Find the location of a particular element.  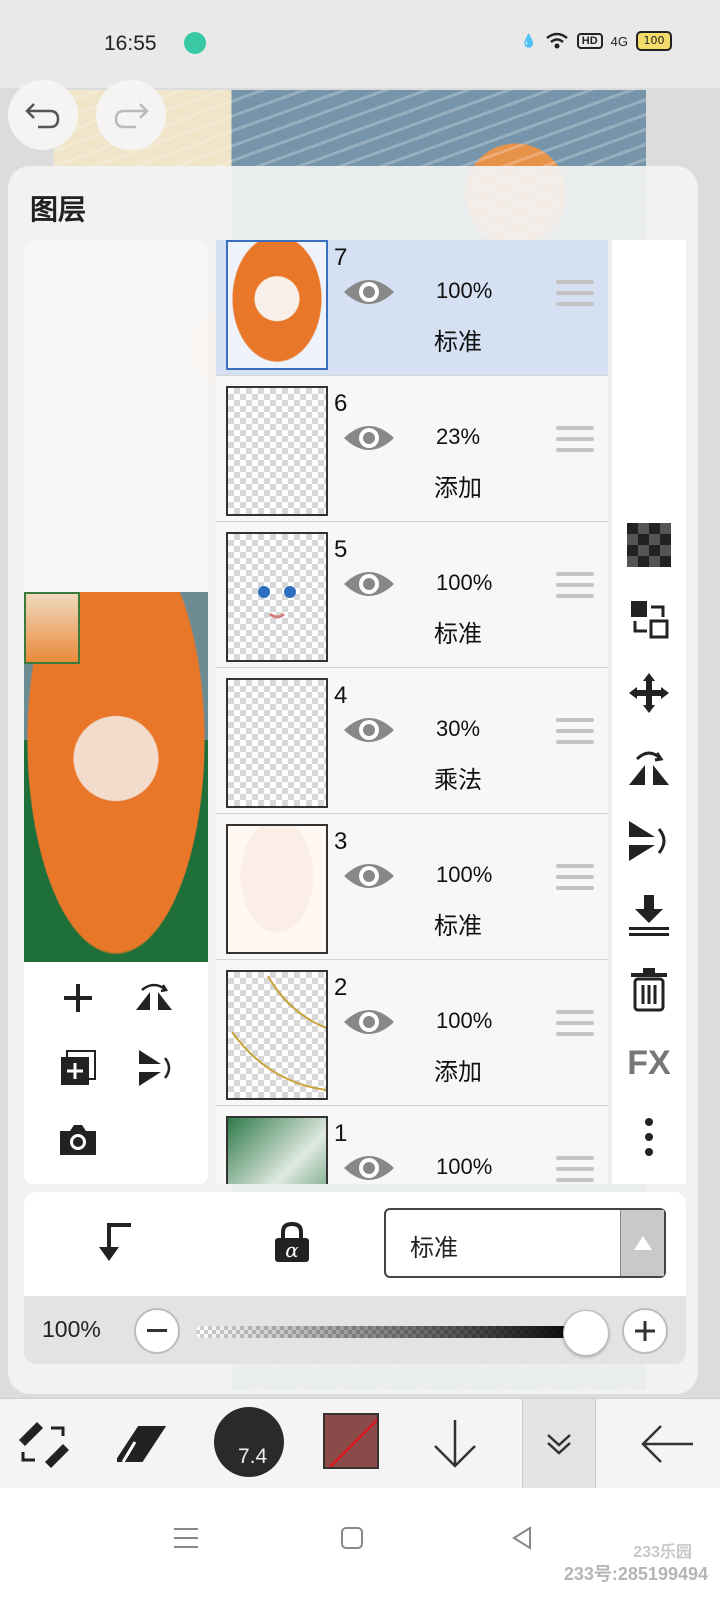

flip-vertical-button is located at coordinates (154, 1068).